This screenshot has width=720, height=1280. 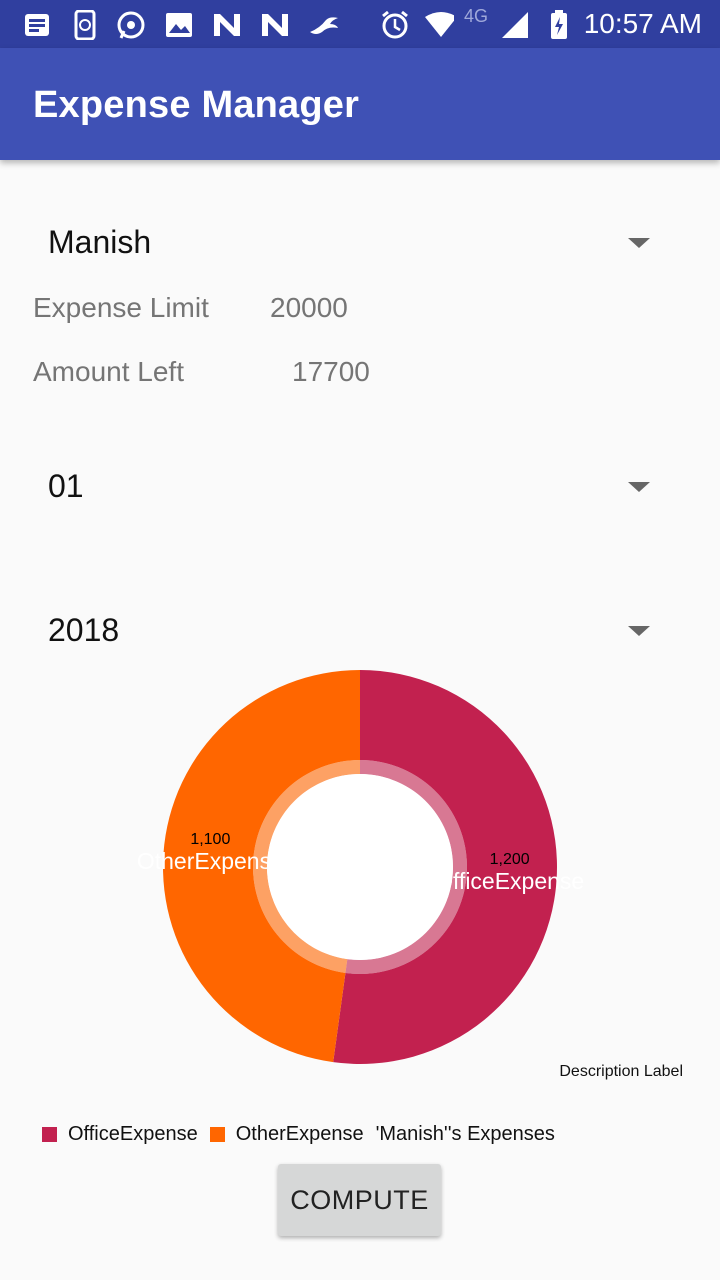 What do you see at coordinates (210, 839) in the screenshot?
I see `pie-value-label: 1,100` at bounding box center [210, 839].